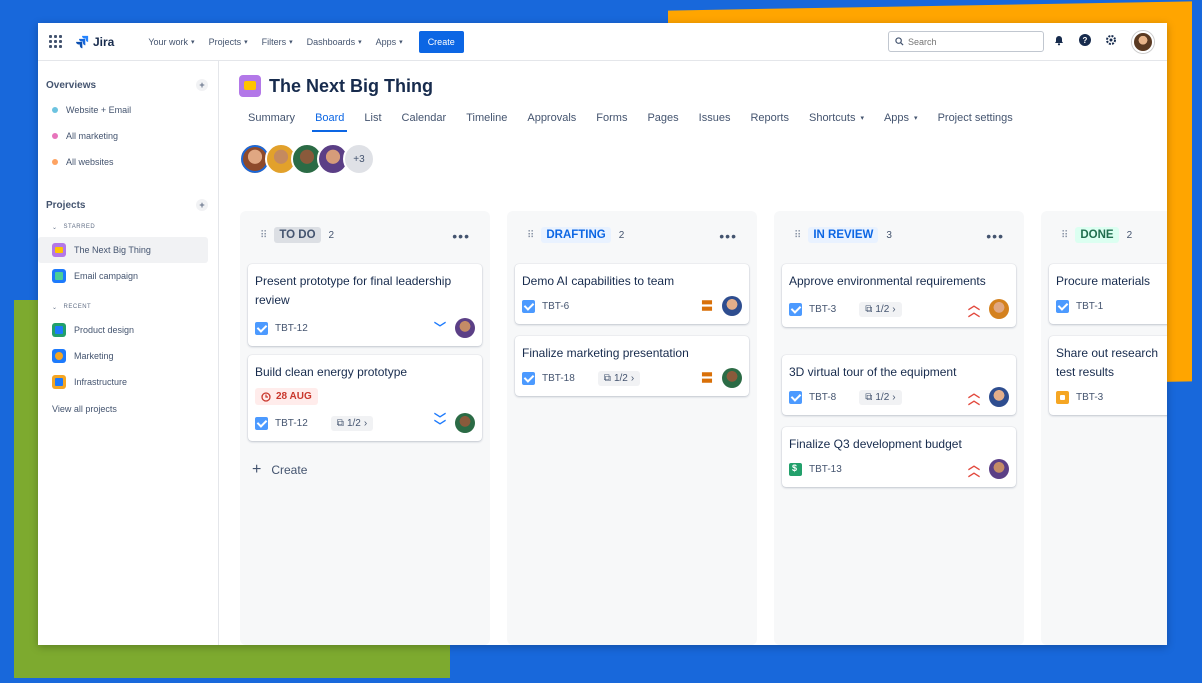  I want to click on add-project-icon: +, so click(202, 205).